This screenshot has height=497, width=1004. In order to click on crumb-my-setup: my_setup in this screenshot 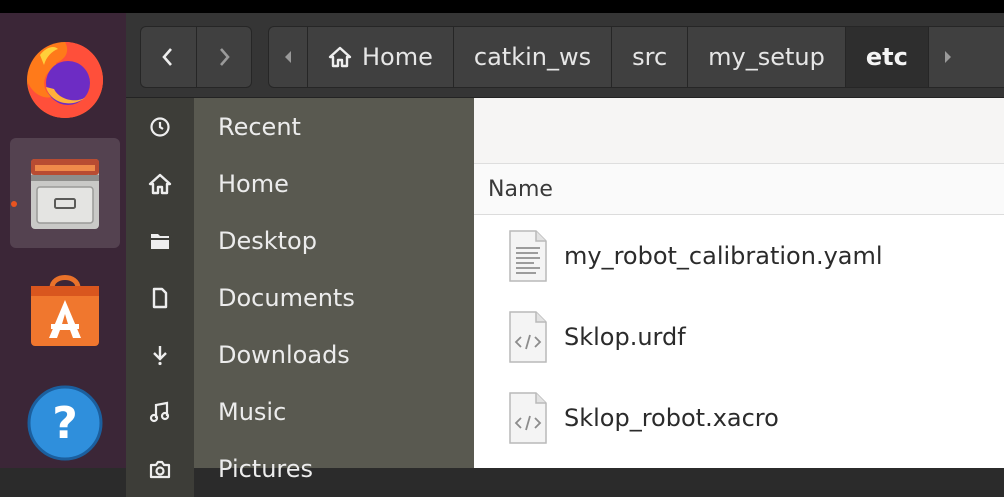, I will do `click(766, 57)`.